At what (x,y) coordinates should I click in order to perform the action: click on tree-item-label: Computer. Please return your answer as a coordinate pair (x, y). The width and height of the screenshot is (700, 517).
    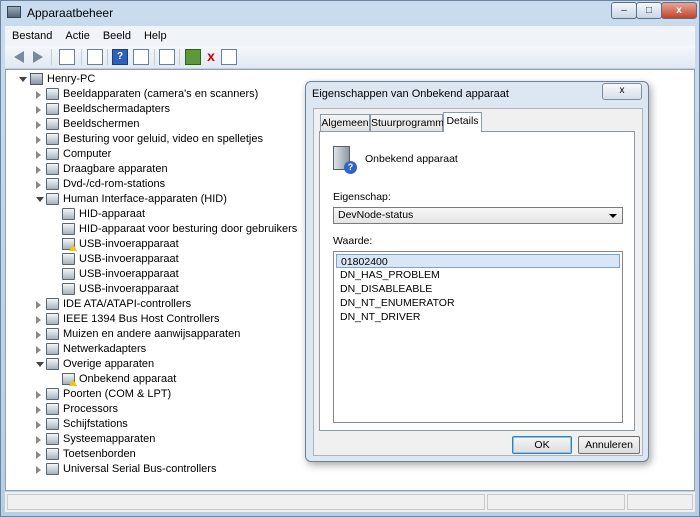
    Looking at the image, I should click on (87, 154).